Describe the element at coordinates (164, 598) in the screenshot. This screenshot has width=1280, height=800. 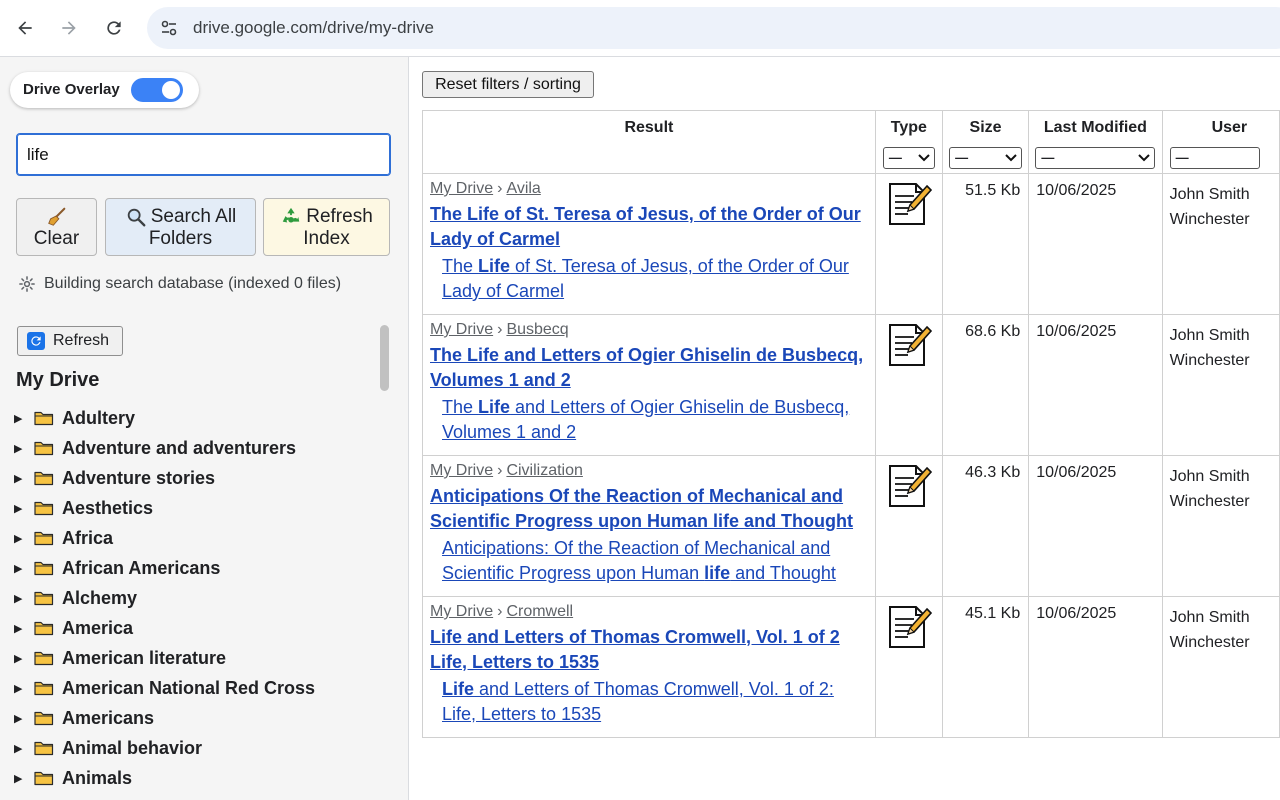
I see `folder-item: ▶ Alchemy` at that location.